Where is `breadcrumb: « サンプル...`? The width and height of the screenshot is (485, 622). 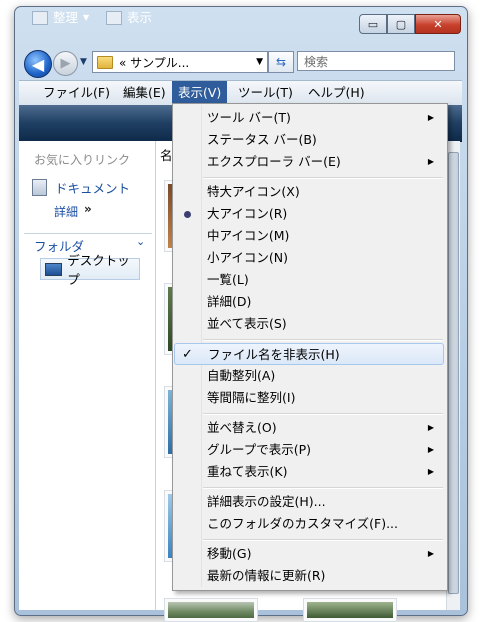
breadcrumb: « サンプル... is located at coordinates (154, 62).